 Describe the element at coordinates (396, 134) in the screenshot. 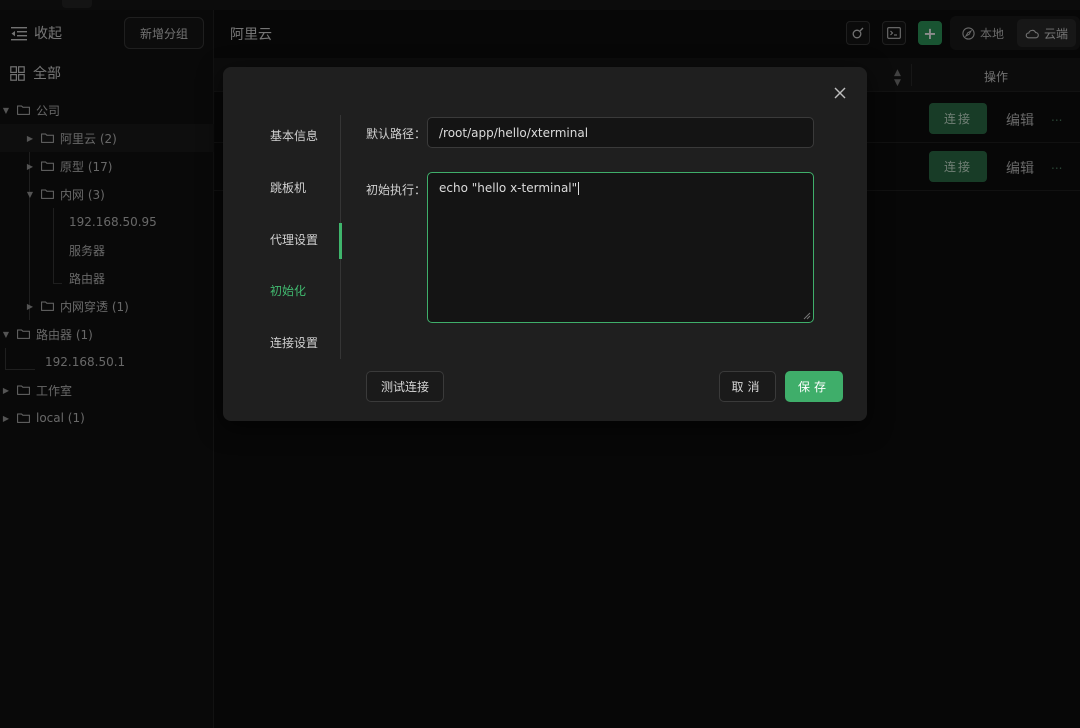

I see `default-path-label: 默认路径：` at that location.